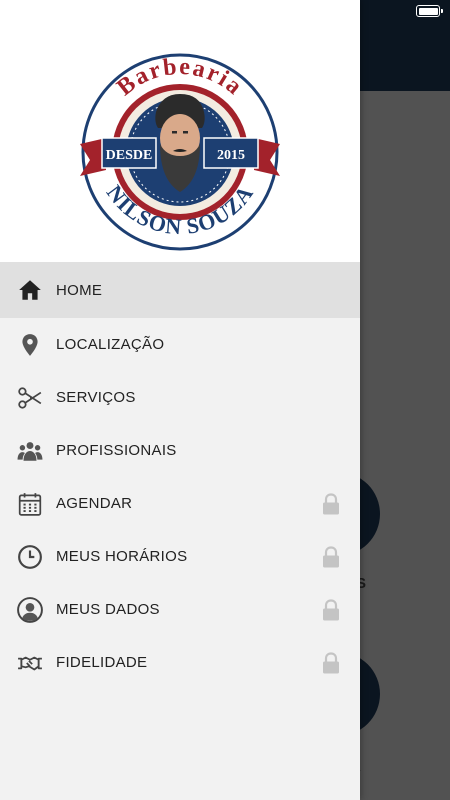  I want to click on menu-item-services: SERVIÇOS, so click(180, 397).